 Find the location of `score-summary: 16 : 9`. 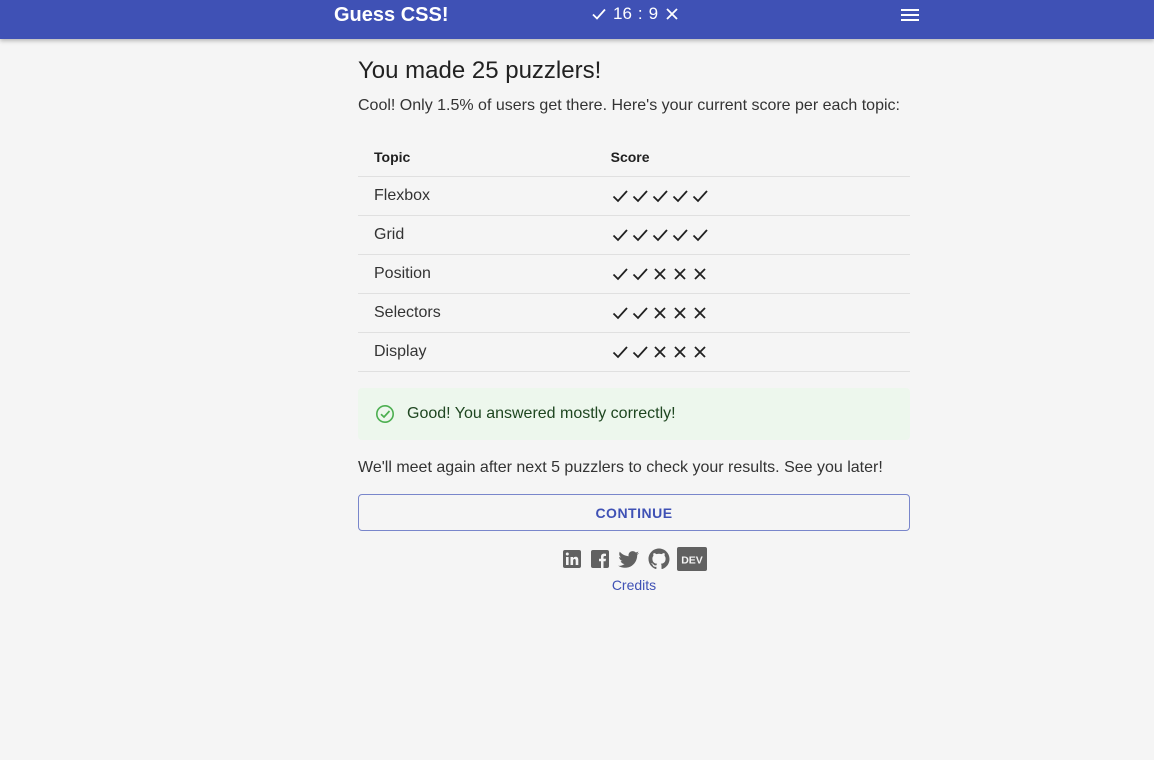

score-summary: 16 : 9 is located at coordinates (635, 14).